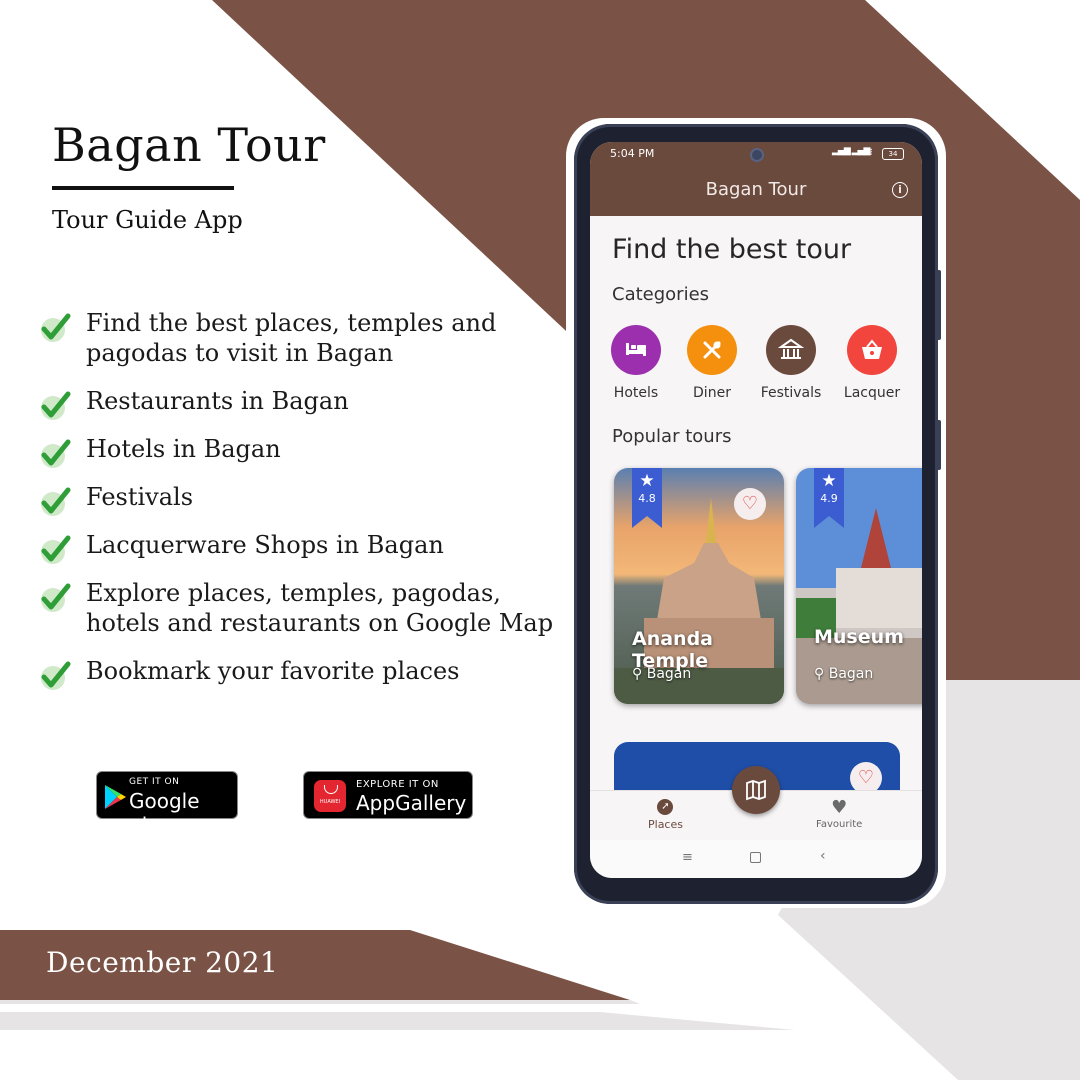 This screenshot has height=1080, width=1080. What do you see at coordinates (859, 637) in the screenshot?
I see `tour-title: Museum` at bounding box center [859, 637].